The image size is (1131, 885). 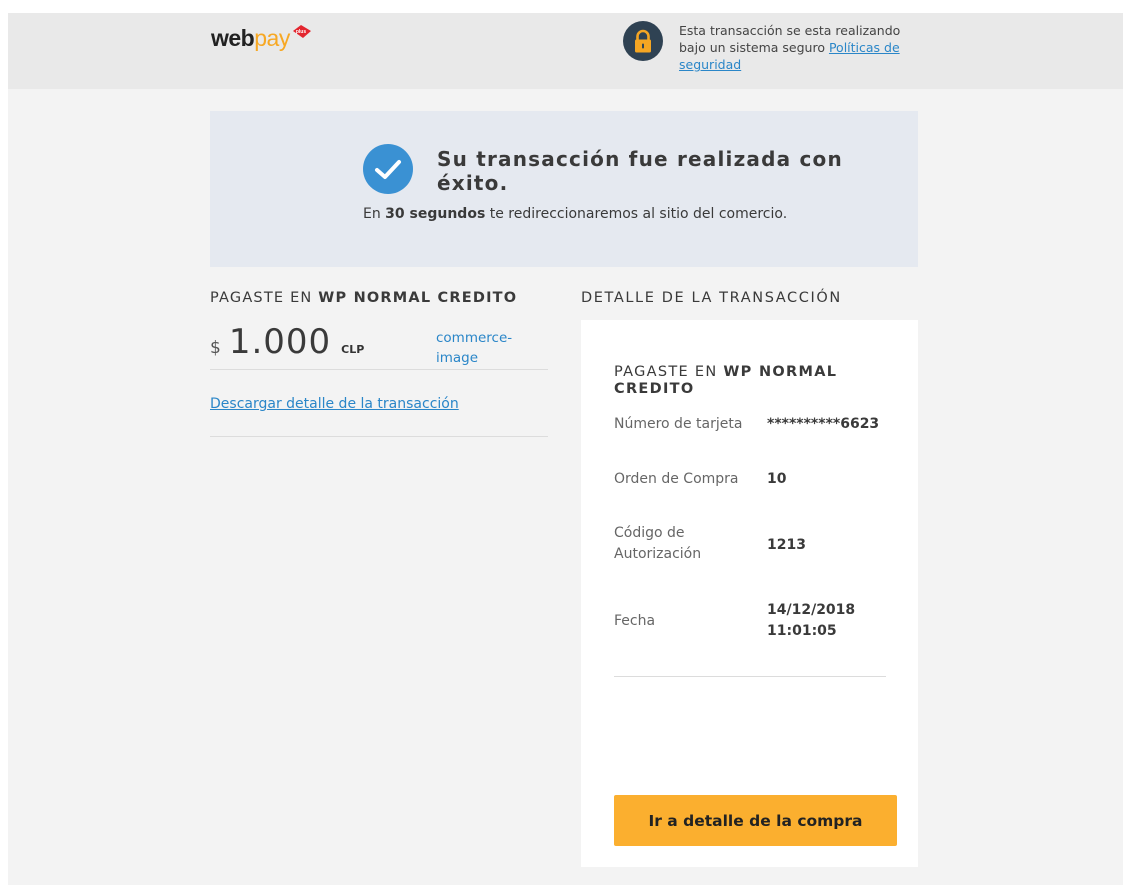 What do you see at coordinates (658, 543) in the screenshot?
I see `auth-code-label: Código de Autorización` at bounding box center [658, 543].